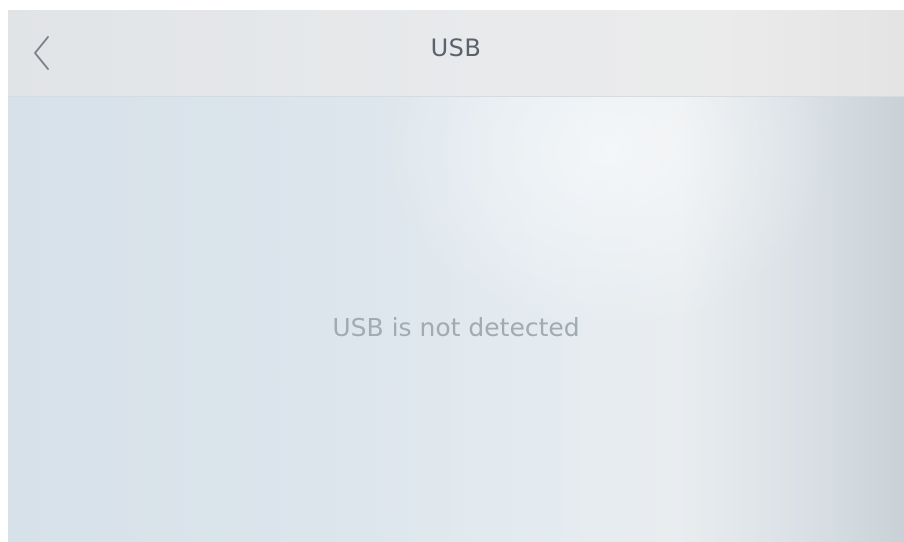 This screenshot has width=904, height=542. Describe the element at coordinates (456, 327) in the screenshot. I see `status-message: USB is not detected` at that location.